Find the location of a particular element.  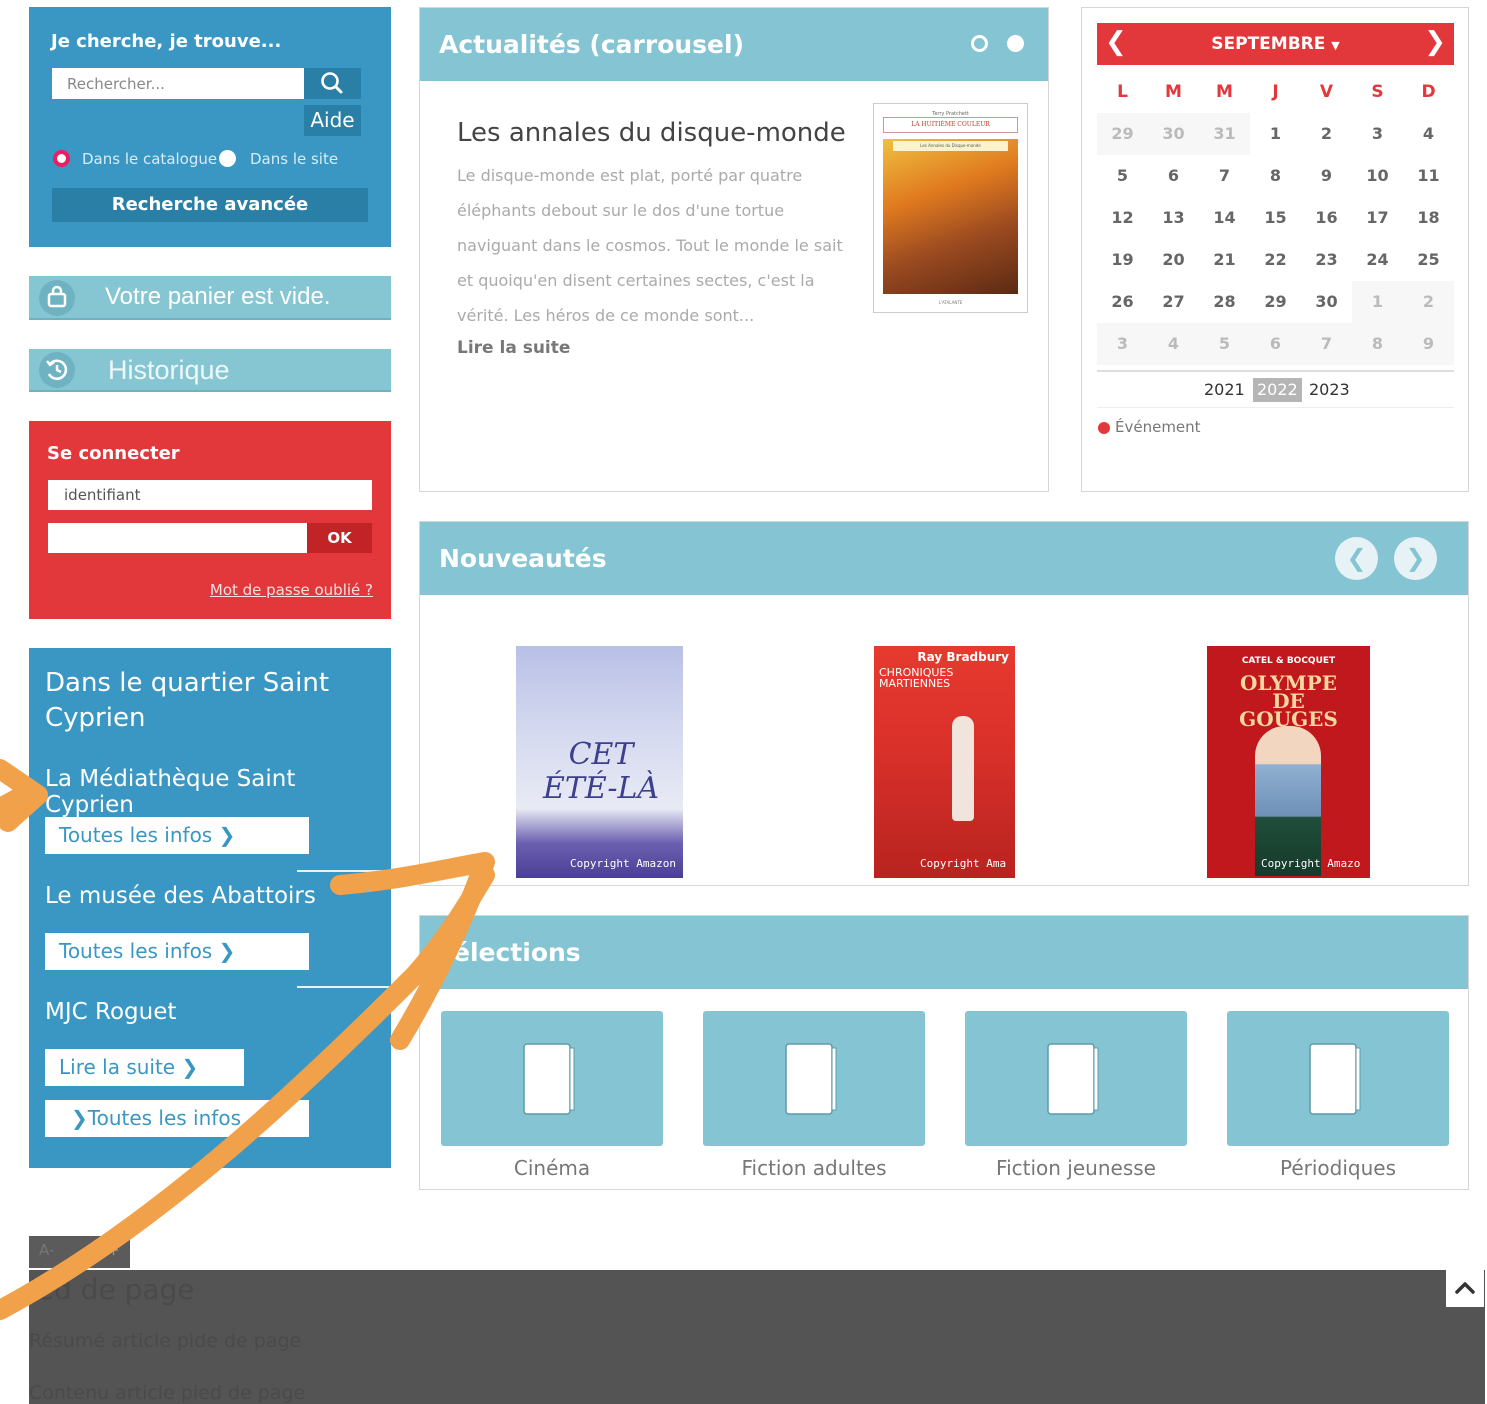

calendar-day: 18 is located at coordinates (1428, 218).